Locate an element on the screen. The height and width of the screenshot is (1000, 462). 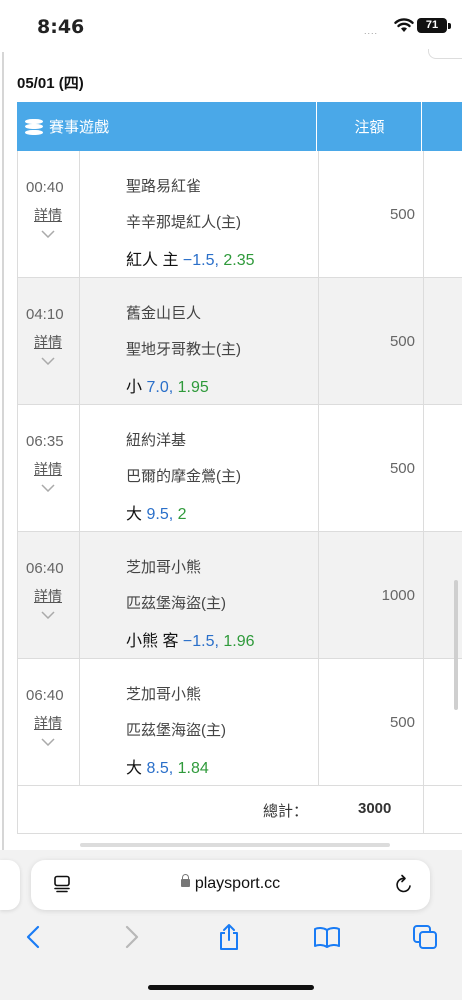
back-button is located at coordinates (33, 937).